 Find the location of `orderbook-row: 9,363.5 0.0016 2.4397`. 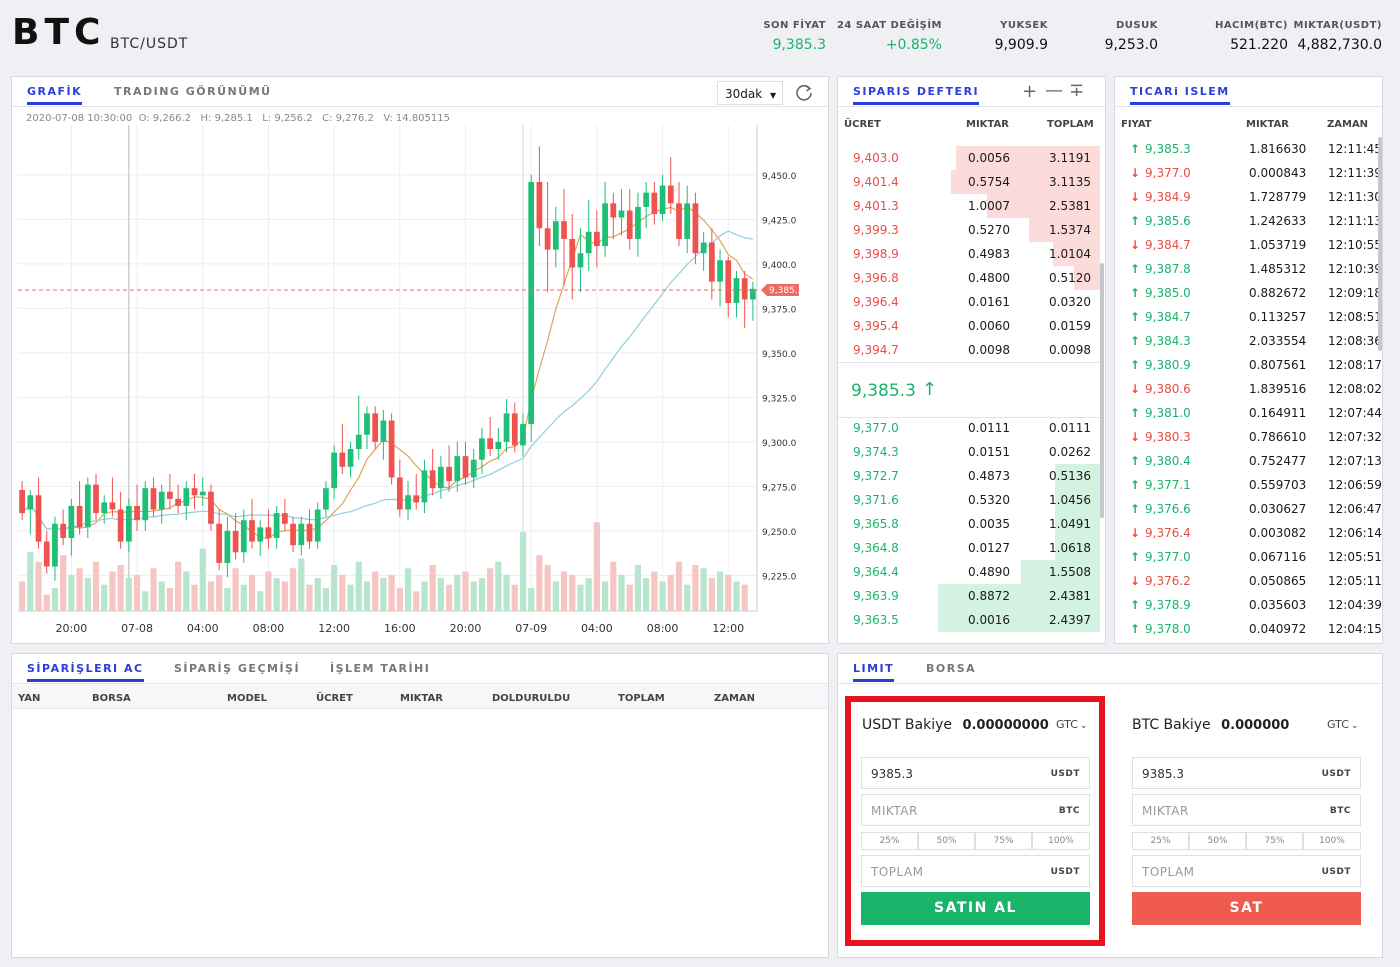

orderbook-row: 9,363.5 0.0016 2.4397 is located at coordinates (969, 620).